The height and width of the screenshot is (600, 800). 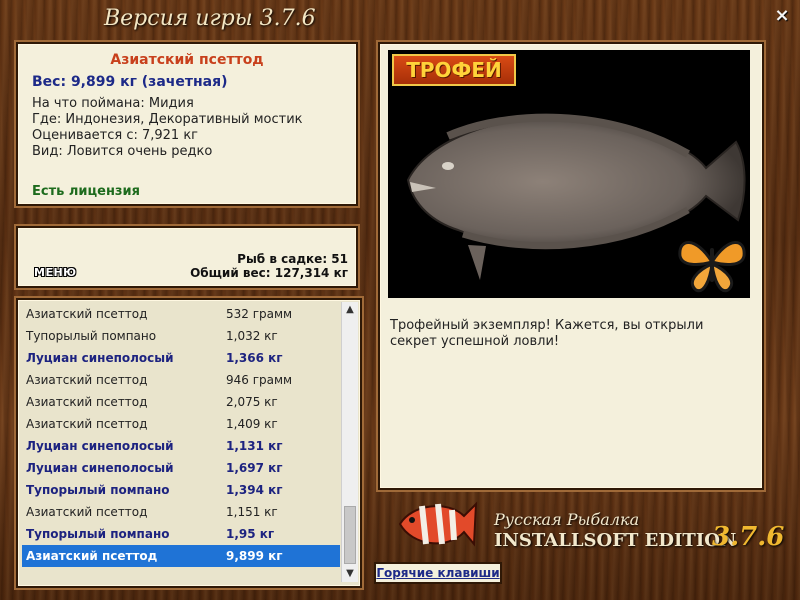 What do you see at coordinates (181, 358) in the screenshot?
I see `list-item: Луциан синеполосый 1,366 кг` at bounding box center [181, 358].